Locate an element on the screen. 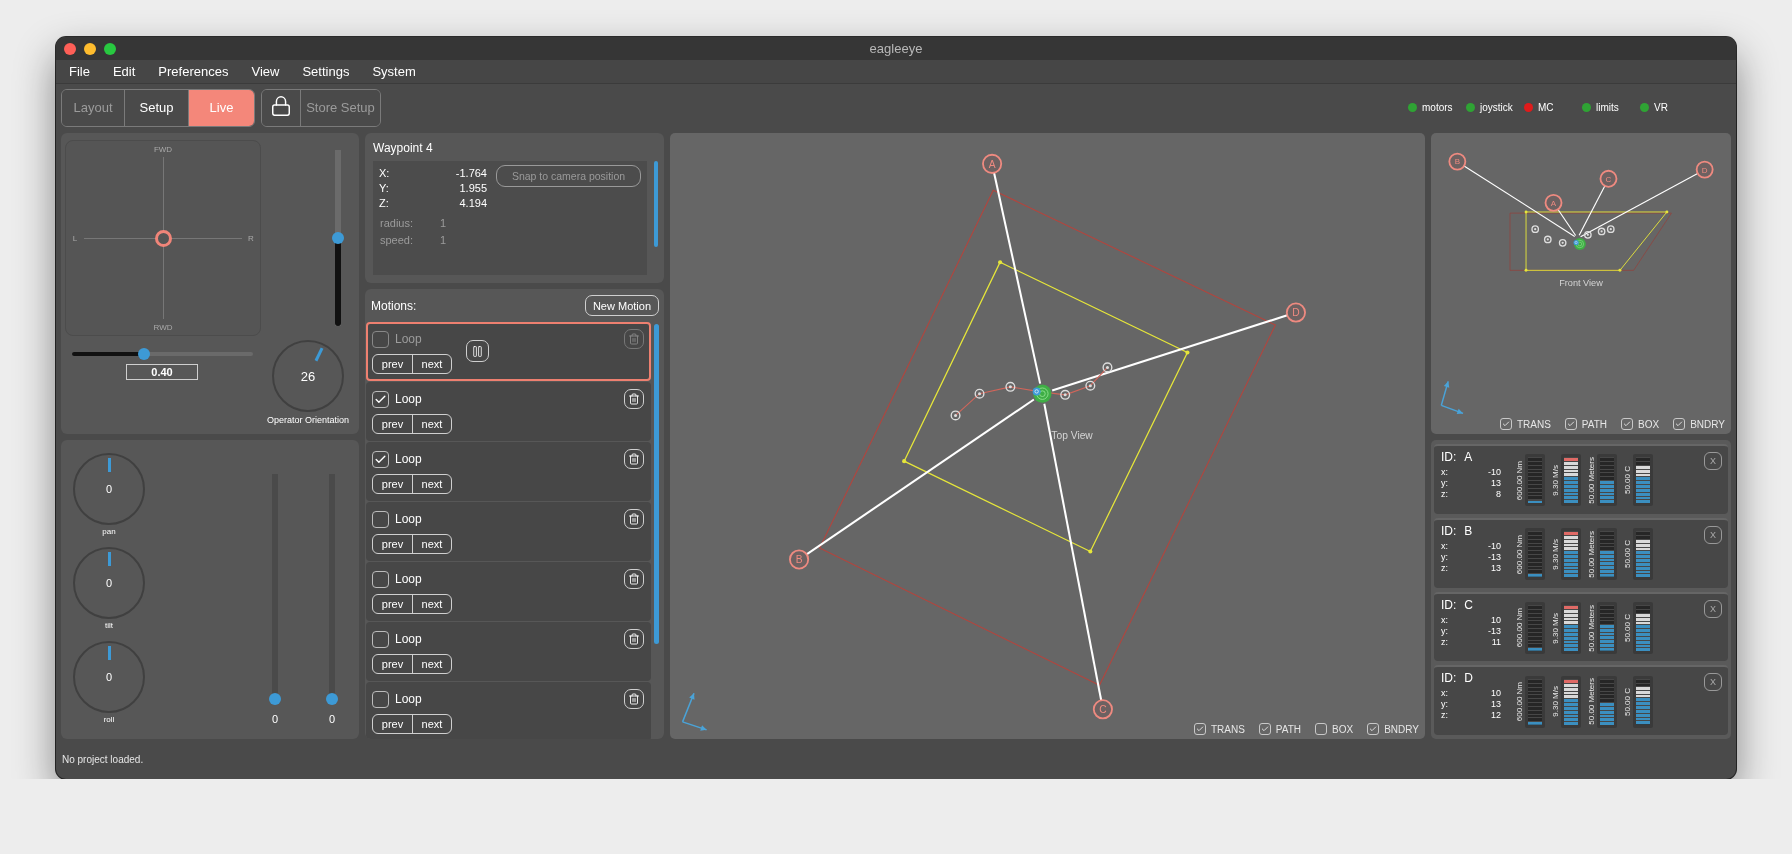  menu-item: System is located at coordinates (394, 71).